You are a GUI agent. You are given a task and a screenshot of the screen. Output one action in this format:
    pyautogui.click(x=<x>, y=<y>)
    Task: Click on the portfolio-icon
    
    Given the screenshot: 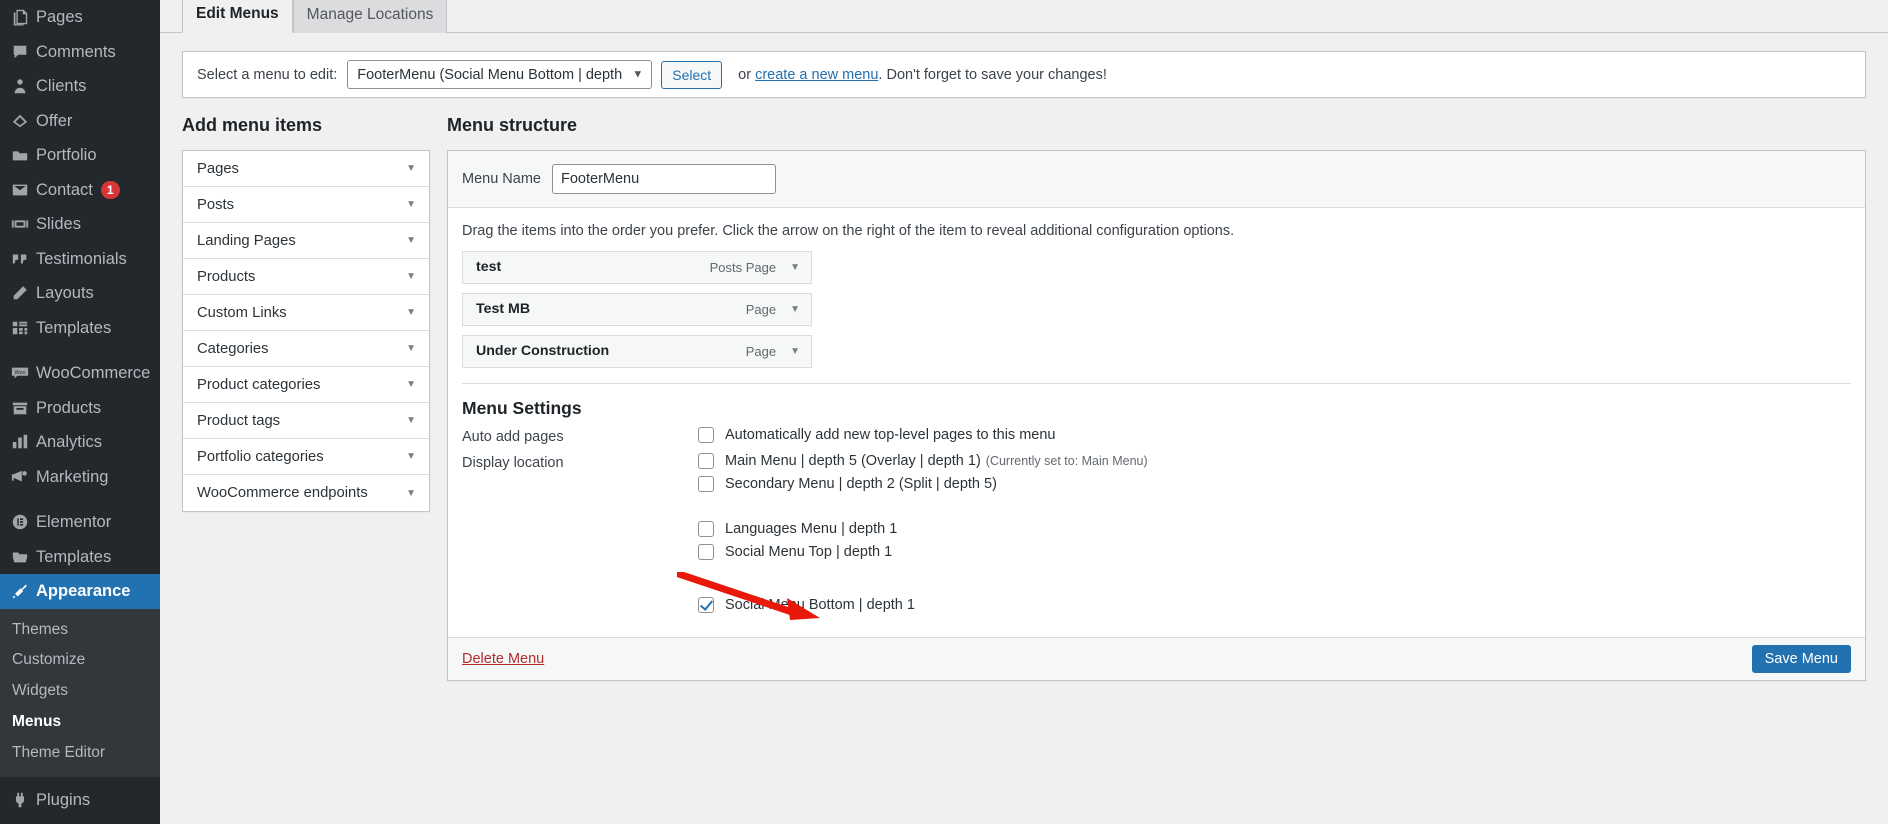 What is the action you would take?
    pyautogui.click(x=20, y=155)
    